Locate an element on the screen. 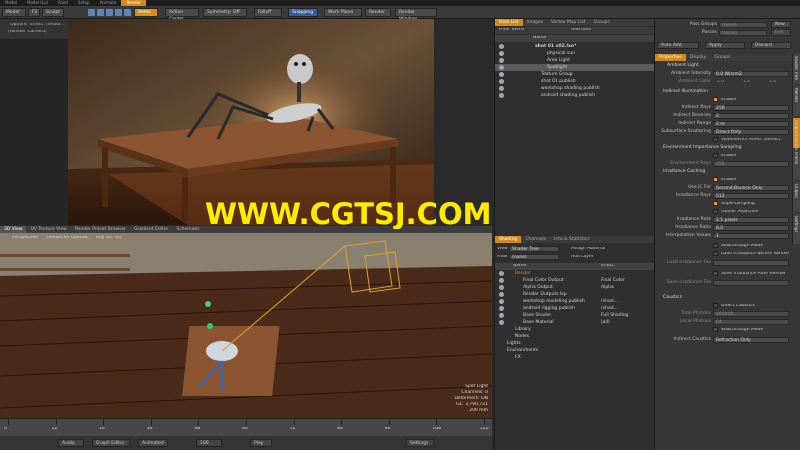 The width and height of the screenshot is (800, 450). passes-dropdown: (none) is located at coordinates (743, 33).